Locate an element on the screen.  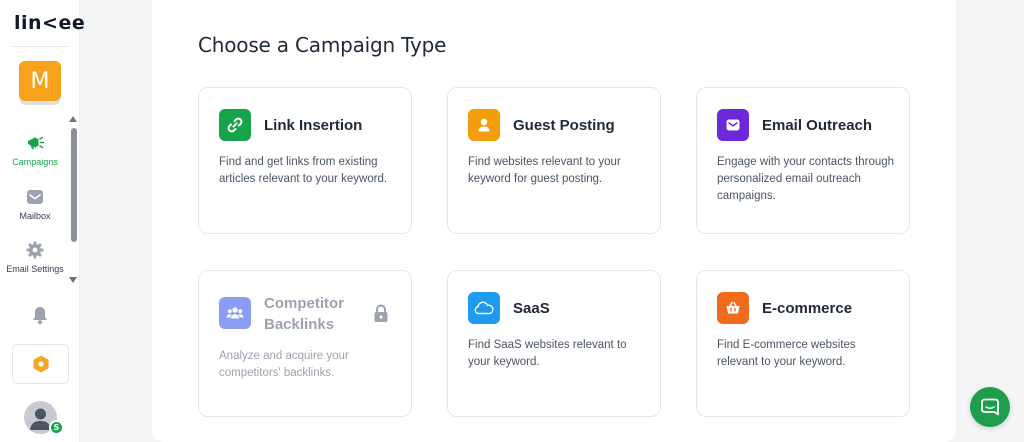
card-title: Link Insertion is located at coordinates (313, 125).